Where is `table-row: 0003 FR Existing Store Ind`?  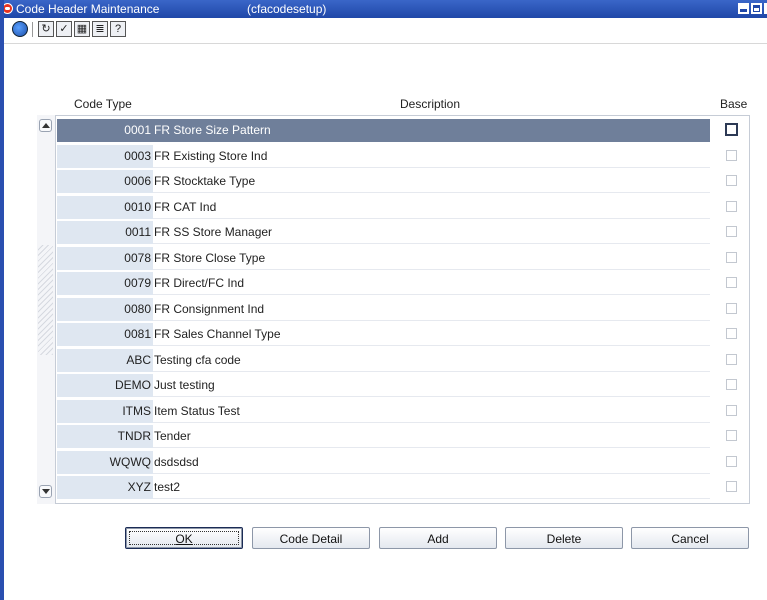
table-row: 0003 FR Existing Store Ind is located at coordinates (403, 157).